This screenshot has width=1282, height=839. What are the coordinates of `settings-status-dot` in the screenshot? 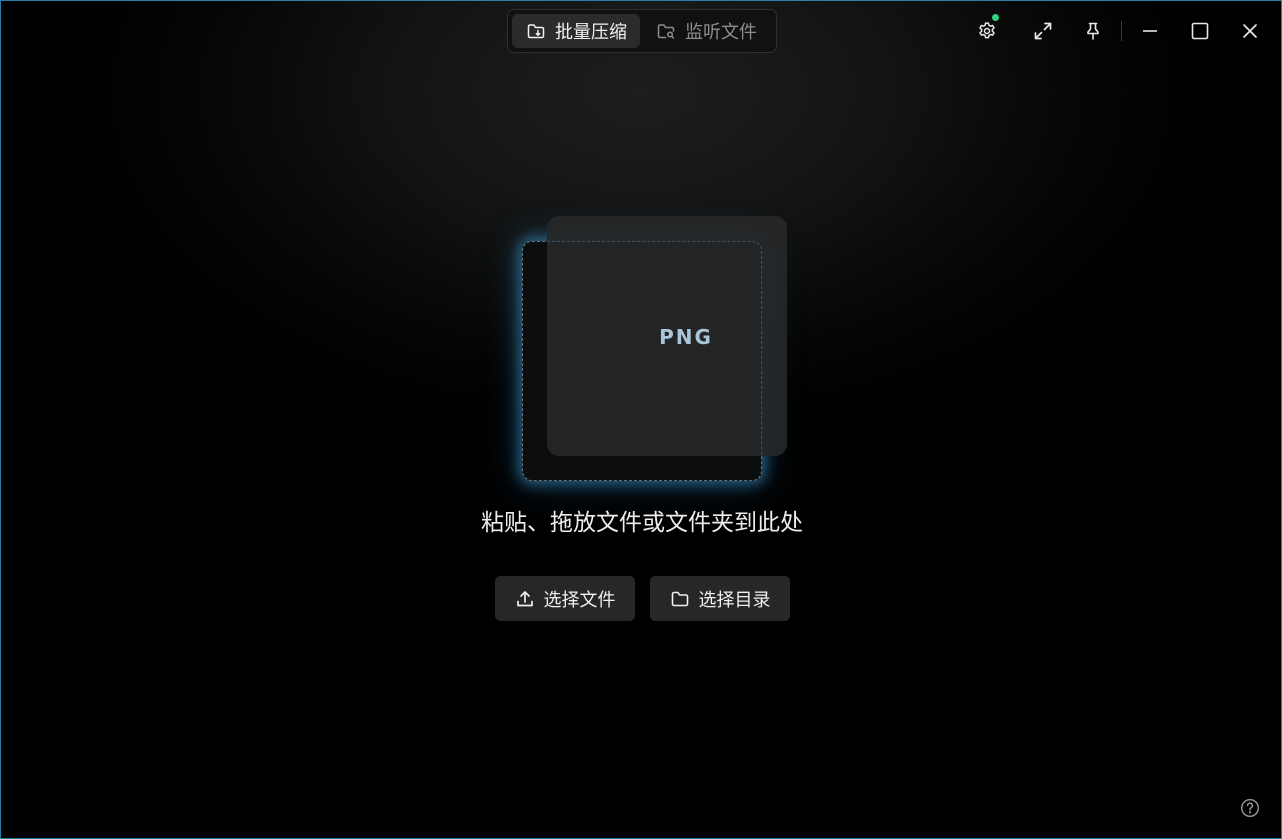 It's located at (995, 17).